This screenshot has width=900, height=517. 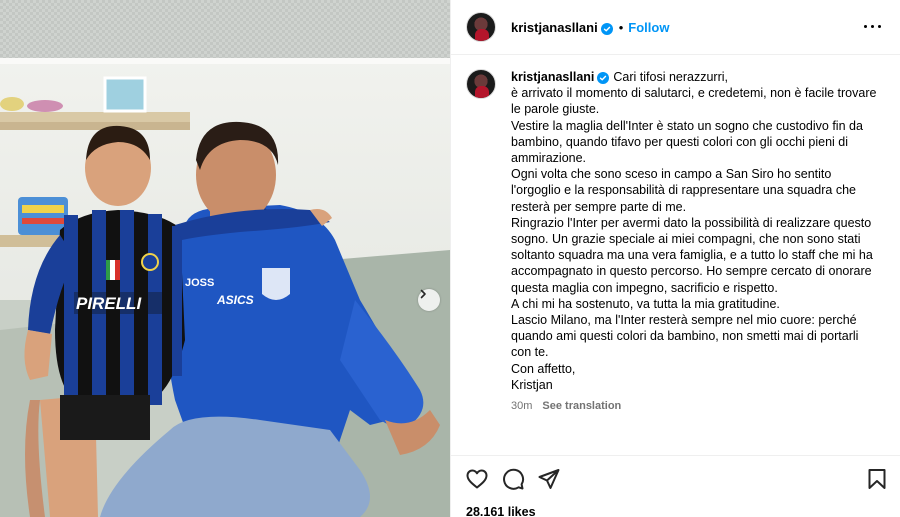 What do you see at coordinates (481, 27) in the screenshot?
I see `avatar` at bounding box center [481, 27].